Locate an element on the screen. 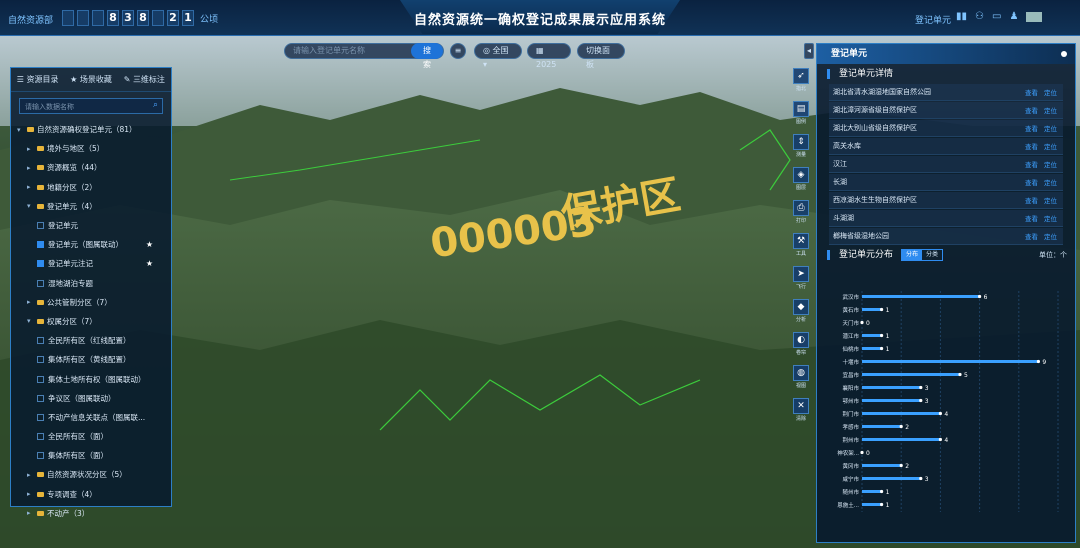  search-icon: ⌕ is located at coordinates (155, 105).